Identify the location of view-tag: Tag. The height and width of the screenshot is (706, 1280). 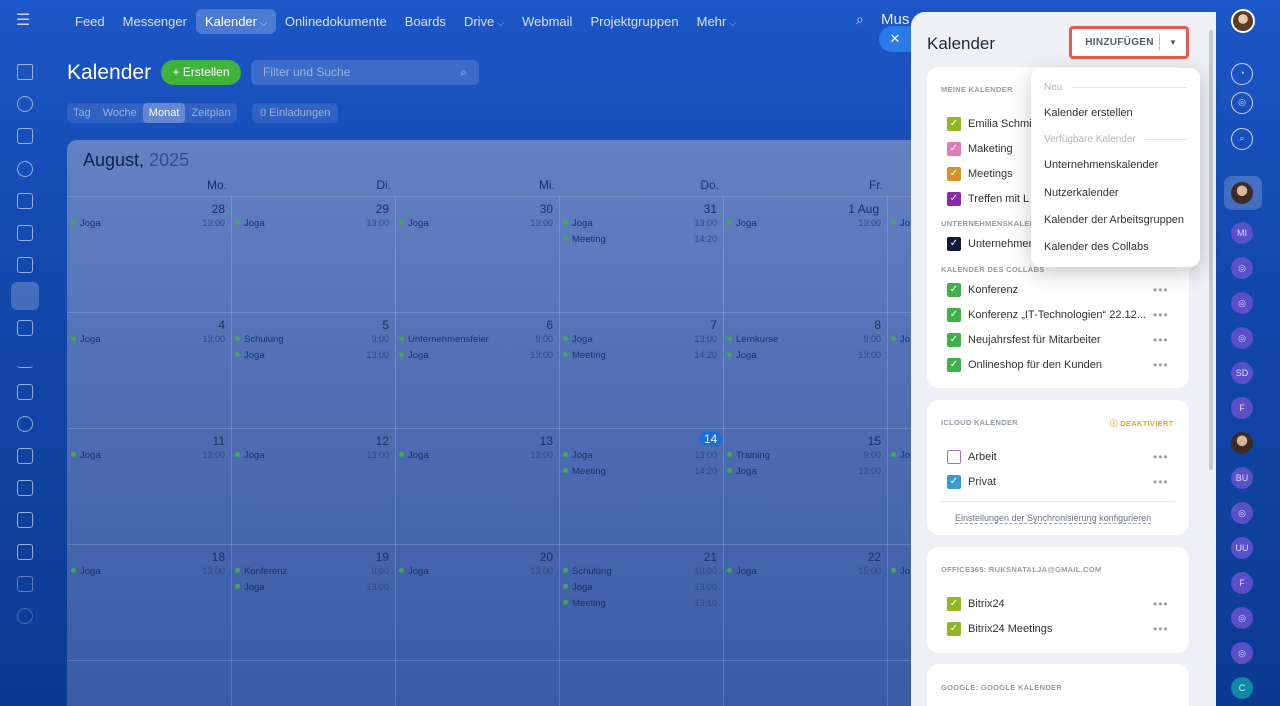
(82, 113).